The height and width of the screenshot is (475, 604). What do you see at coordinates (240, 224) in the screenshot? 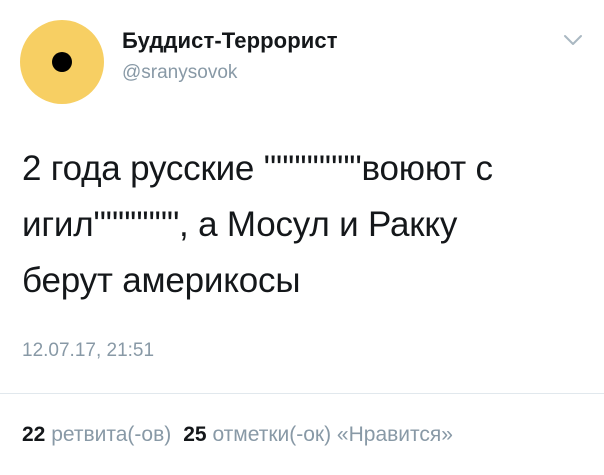
I see `tweet-text-line: игил""""""", а Мосул и Ракку` at bounding box center [240, 224].